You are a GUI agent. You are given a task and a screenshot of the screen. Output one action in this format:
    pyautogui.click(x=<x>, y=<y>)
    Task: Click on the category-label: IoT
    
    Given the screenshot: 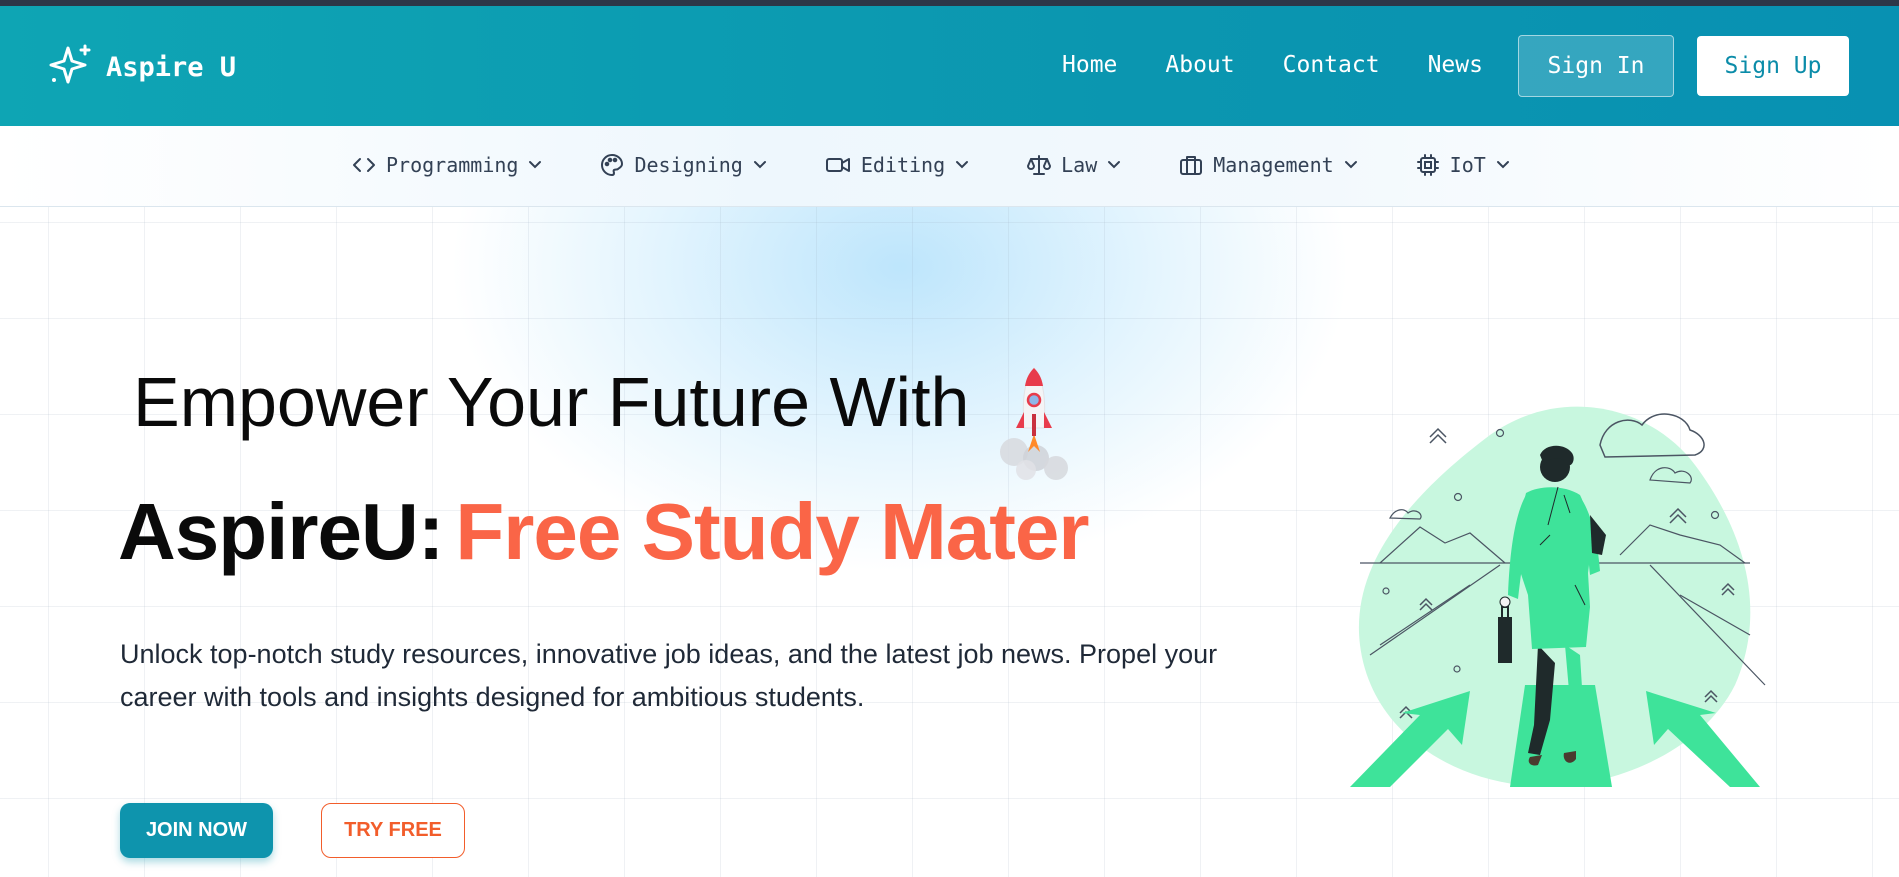 What is the action you would take?
    pyautogui.click(x=1467, y=165)
    